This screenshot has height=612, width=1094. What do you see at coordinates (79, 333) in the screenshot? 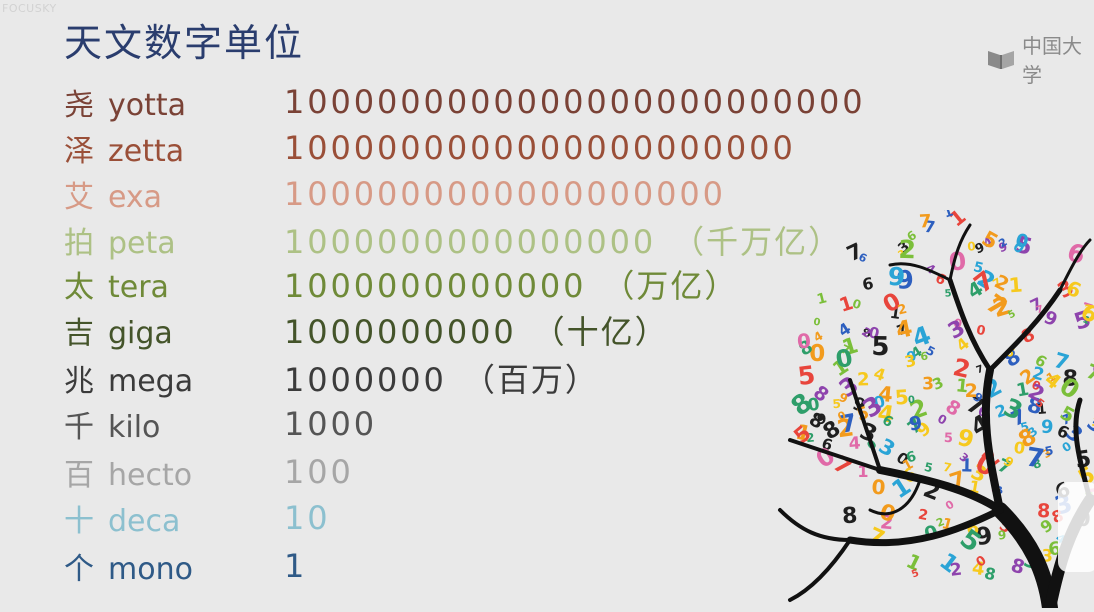
I see `unit-chinese-name: 吉` at bounding box center [79, 333].